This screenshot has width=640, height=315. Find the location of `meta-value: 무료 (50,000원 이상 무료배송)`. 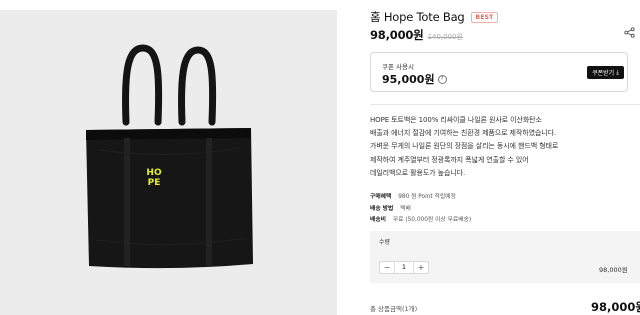

meta-value: 무료 (50,000원 이상 무료배송) is located at coordinates (432, 220).